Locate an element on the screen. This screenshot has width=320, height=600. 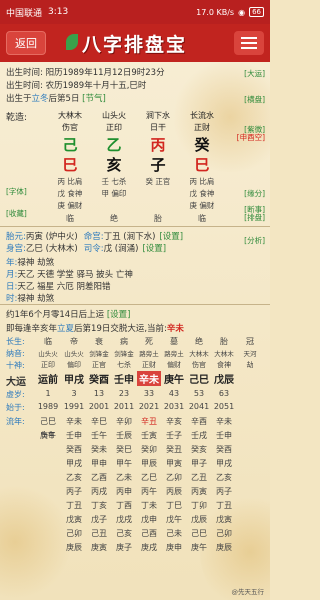
hengpan-tag: [横盘] is located at coordinates (254, 99).